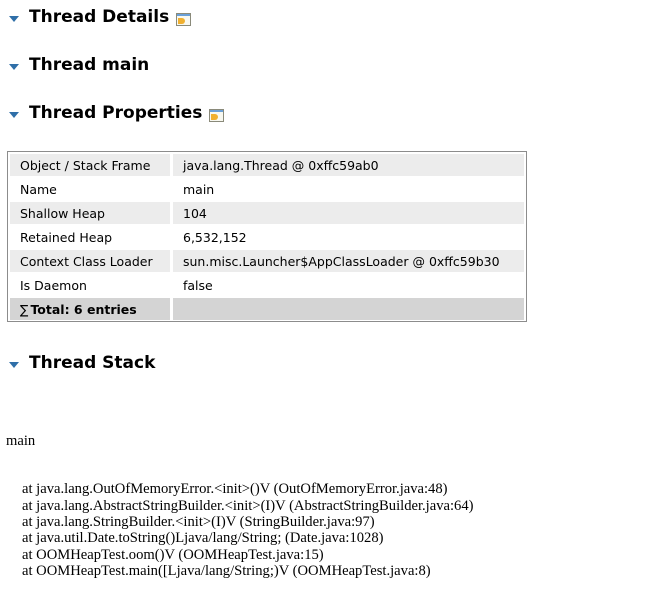 This screenshot has height=596, width=669. Describe the element at coordinates (348, 309) in the screenshot. I see `total-value-cell` at that location.